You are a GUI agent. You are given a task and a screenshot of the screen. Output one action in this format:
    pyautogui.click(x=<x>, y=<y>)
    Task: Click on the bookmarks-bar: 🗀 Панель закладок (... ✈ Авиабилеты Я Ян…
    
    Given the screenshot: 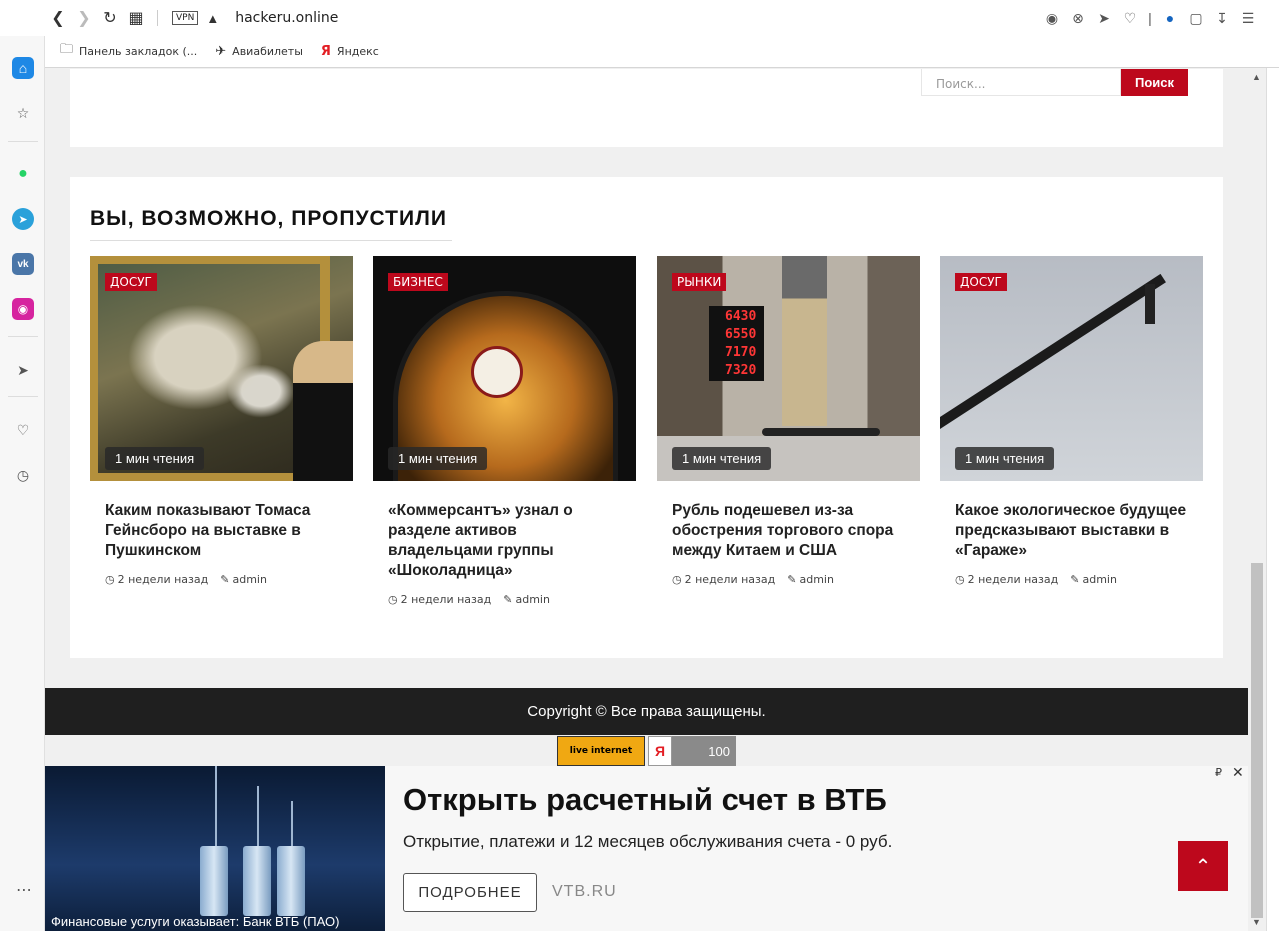 What is the action you would take?
    pyautogui.click(x=219, y=51)
    